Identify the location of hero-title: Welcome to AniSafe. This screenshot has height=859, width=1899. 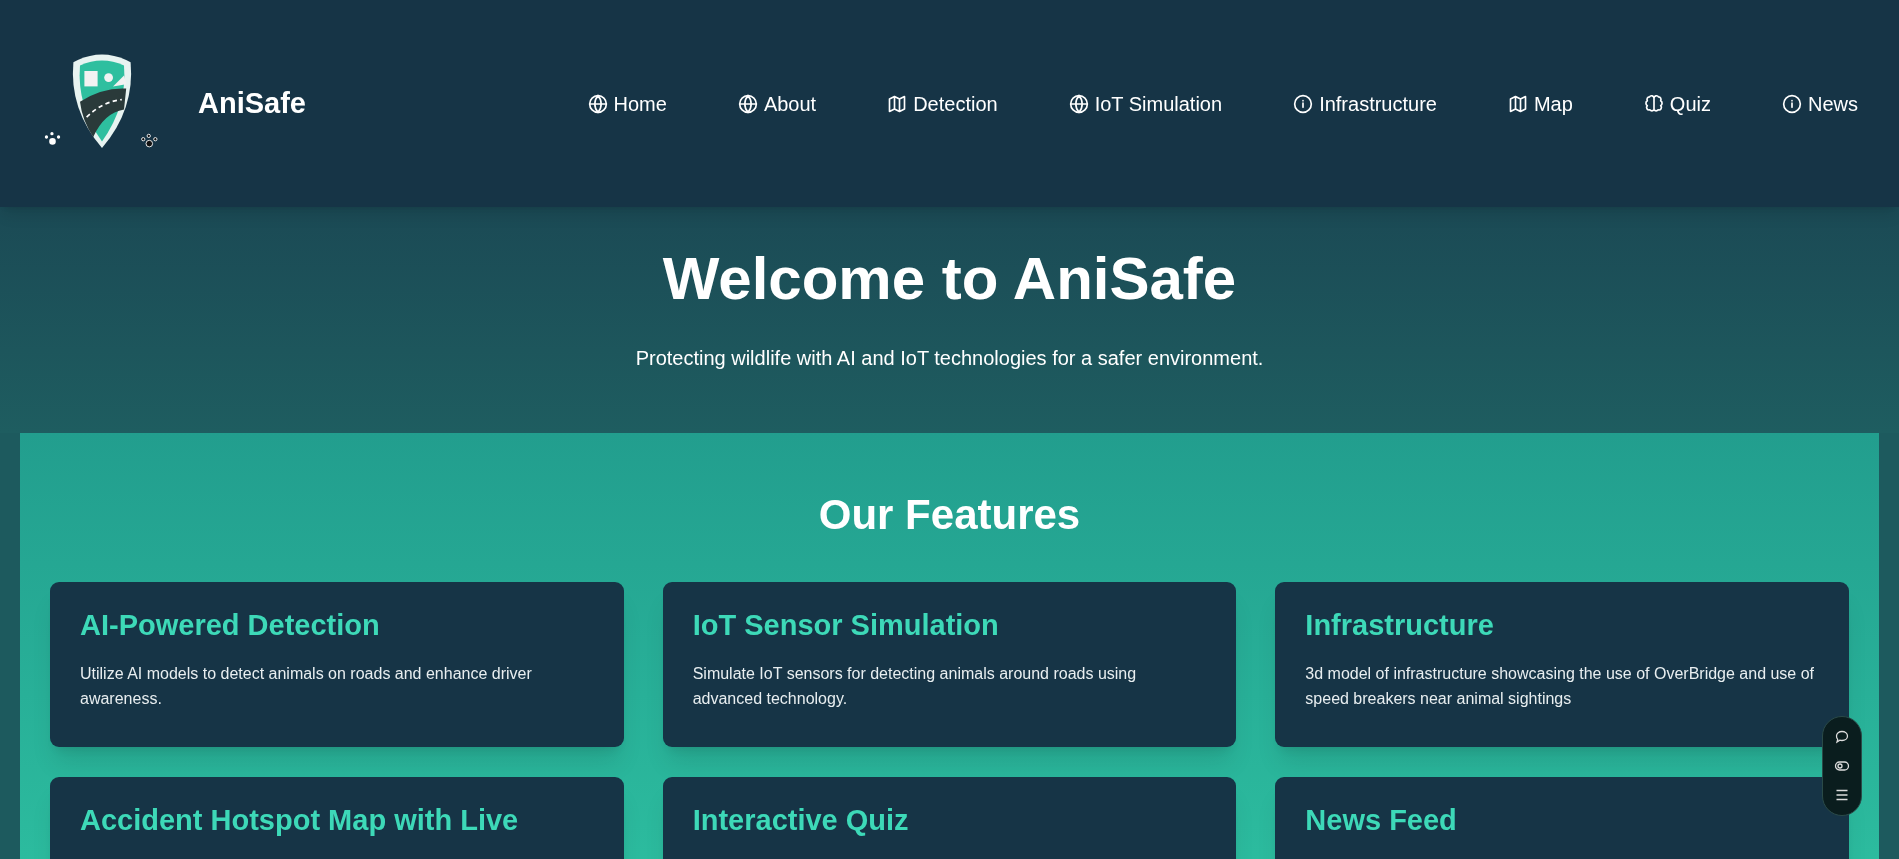
(949, 279).